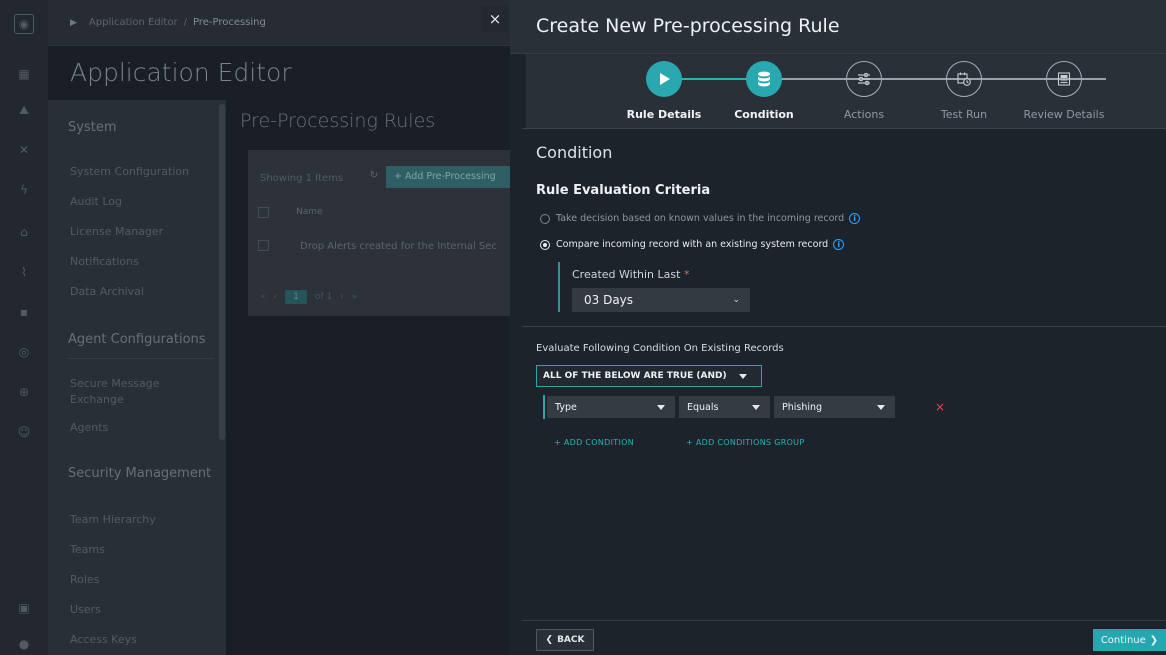  I want to click on step-label-condition: Condition, so click(764, 114).